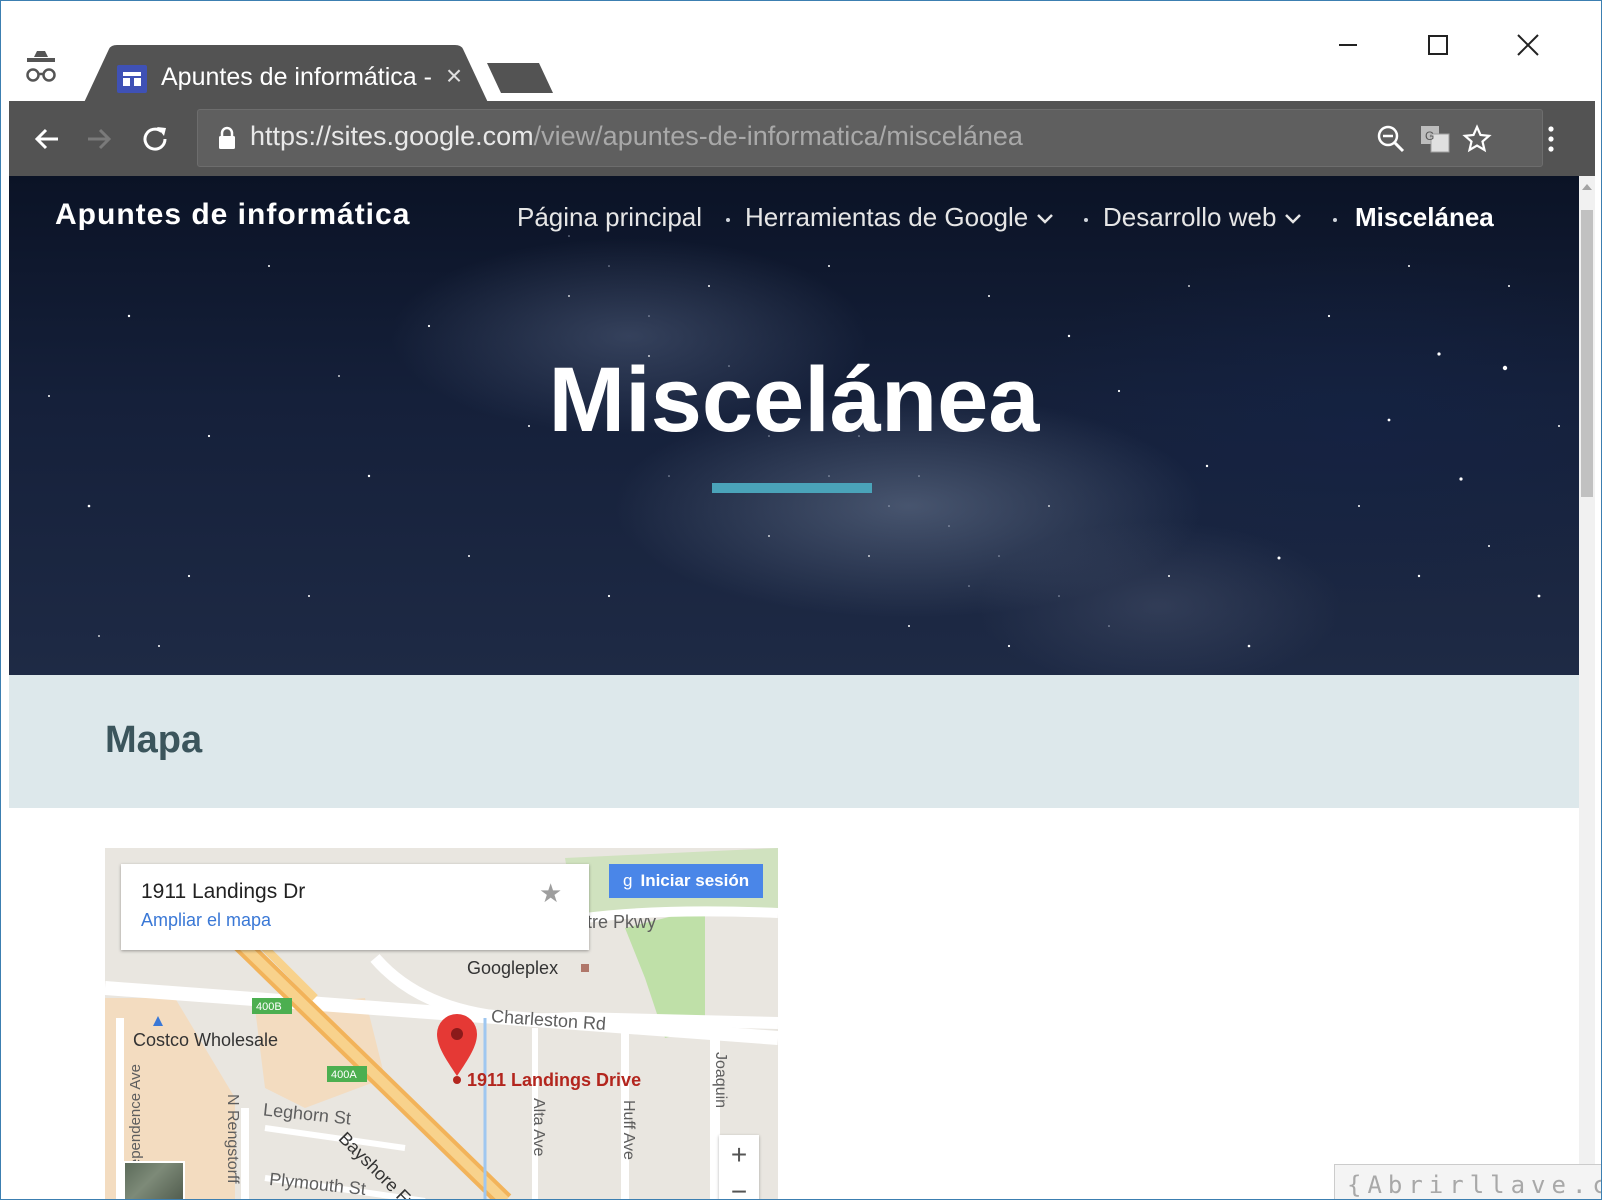 The image size is (1602, 1200). Describe the element at coordinates (554, 1080) in the screenshot. I see `map-label-pin: 1911 Landings Drive` at that location.